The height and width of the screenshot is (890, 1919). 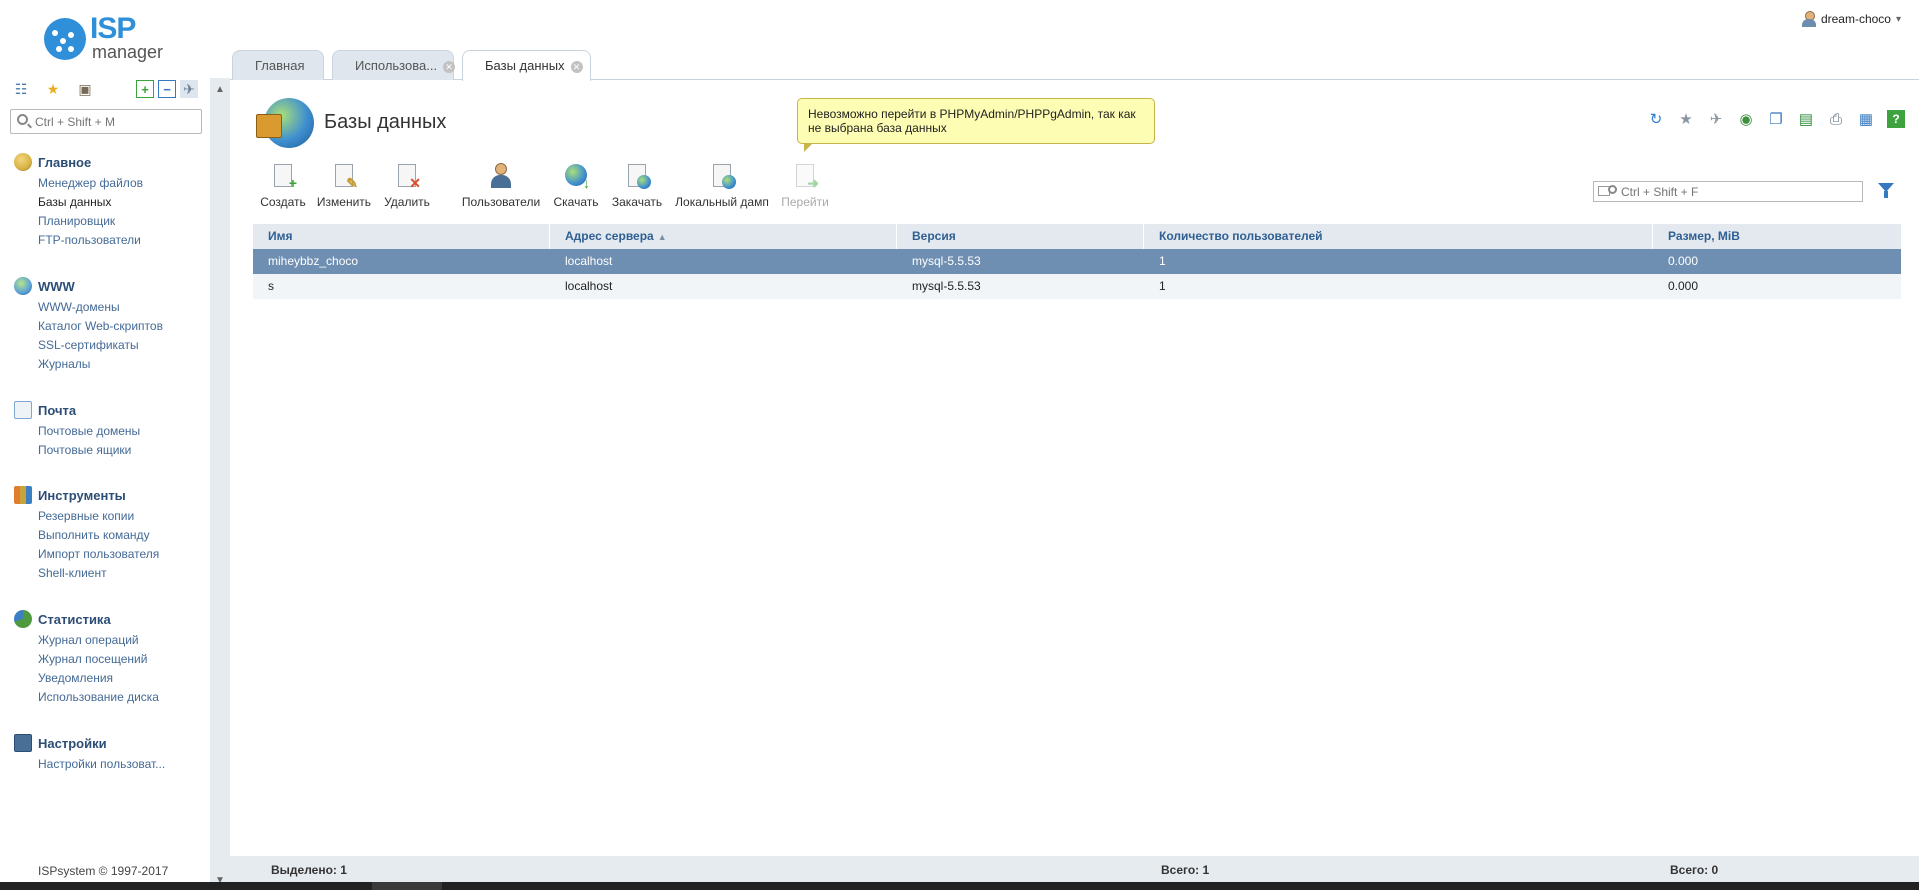 What do you see at coordinates (526, 65) in the screenshot?
I see `tab-databases: Базы данных ✕` at bounding box center [526, 65].